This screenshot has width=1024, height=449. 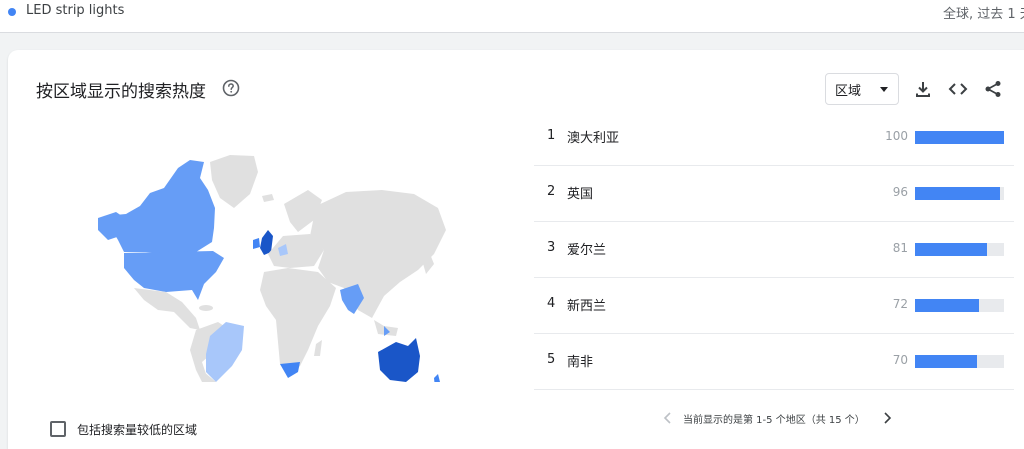 I want to click on map-region-australia, so click(x=399, y=360).